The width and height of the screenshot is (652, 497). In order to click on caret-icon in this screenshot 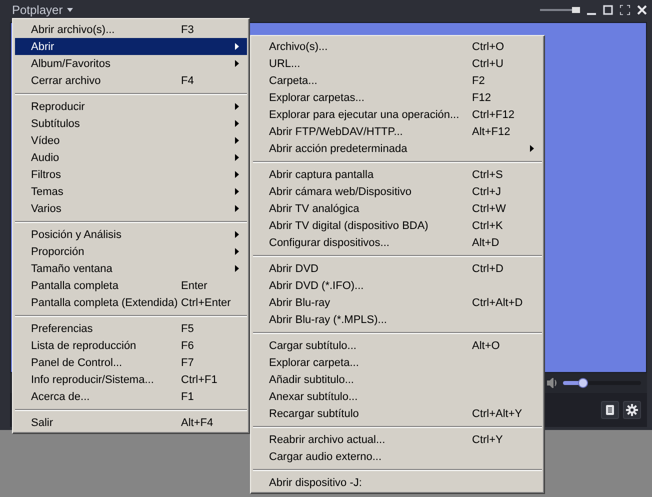, I will do `click(69, 10)`.